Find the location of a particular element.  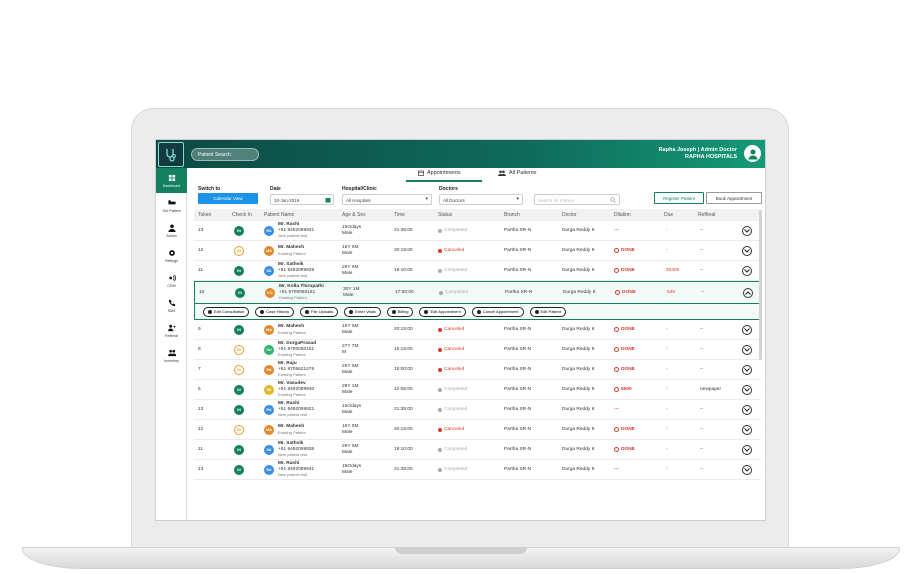

invoice-search-input: Search for Invoice is located at coordinates (577, 199).